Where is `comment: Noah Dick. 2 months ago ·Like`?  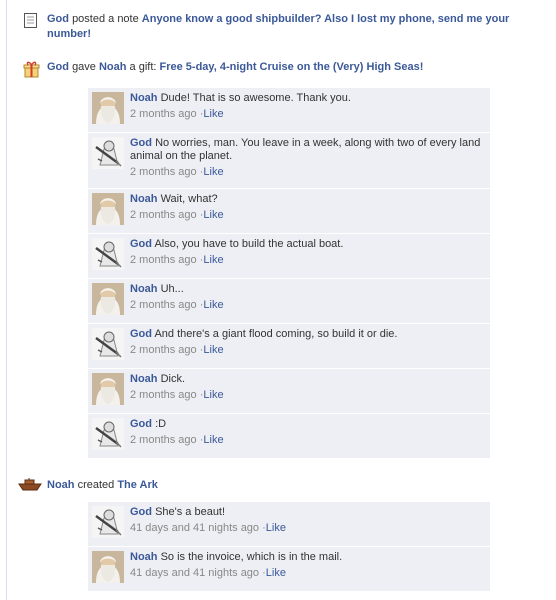
comment: Noah Dick. 2 months ago ·Like is located at coordinates (289, 391).